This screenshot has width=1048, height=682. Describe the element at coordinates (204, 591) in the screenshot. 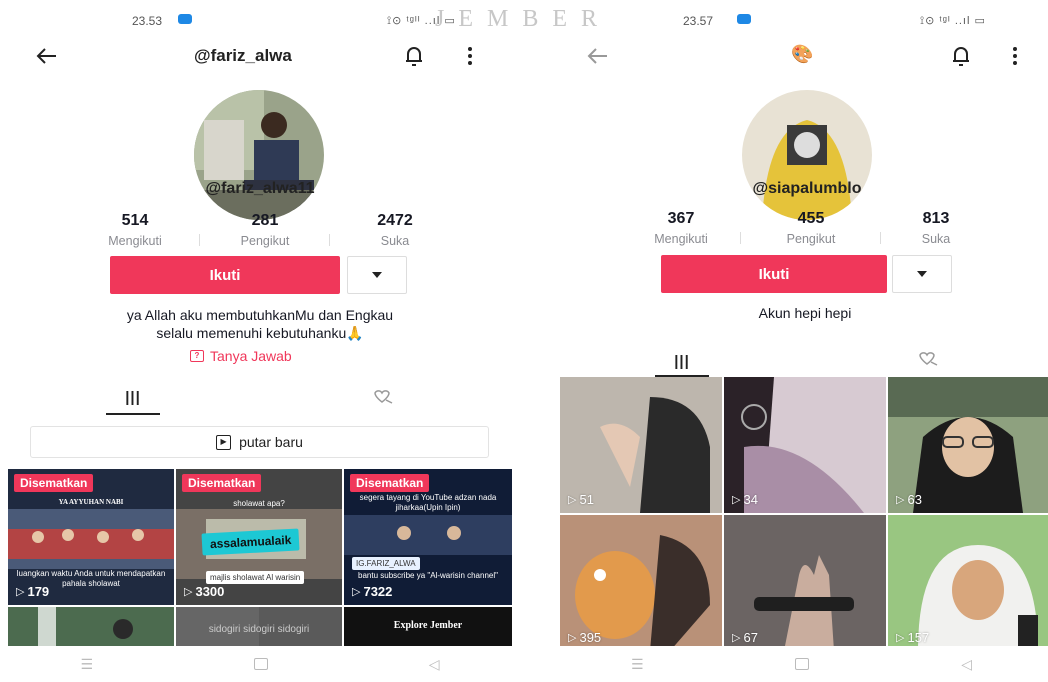

I see `view-count: ▷ 3300` at that location.